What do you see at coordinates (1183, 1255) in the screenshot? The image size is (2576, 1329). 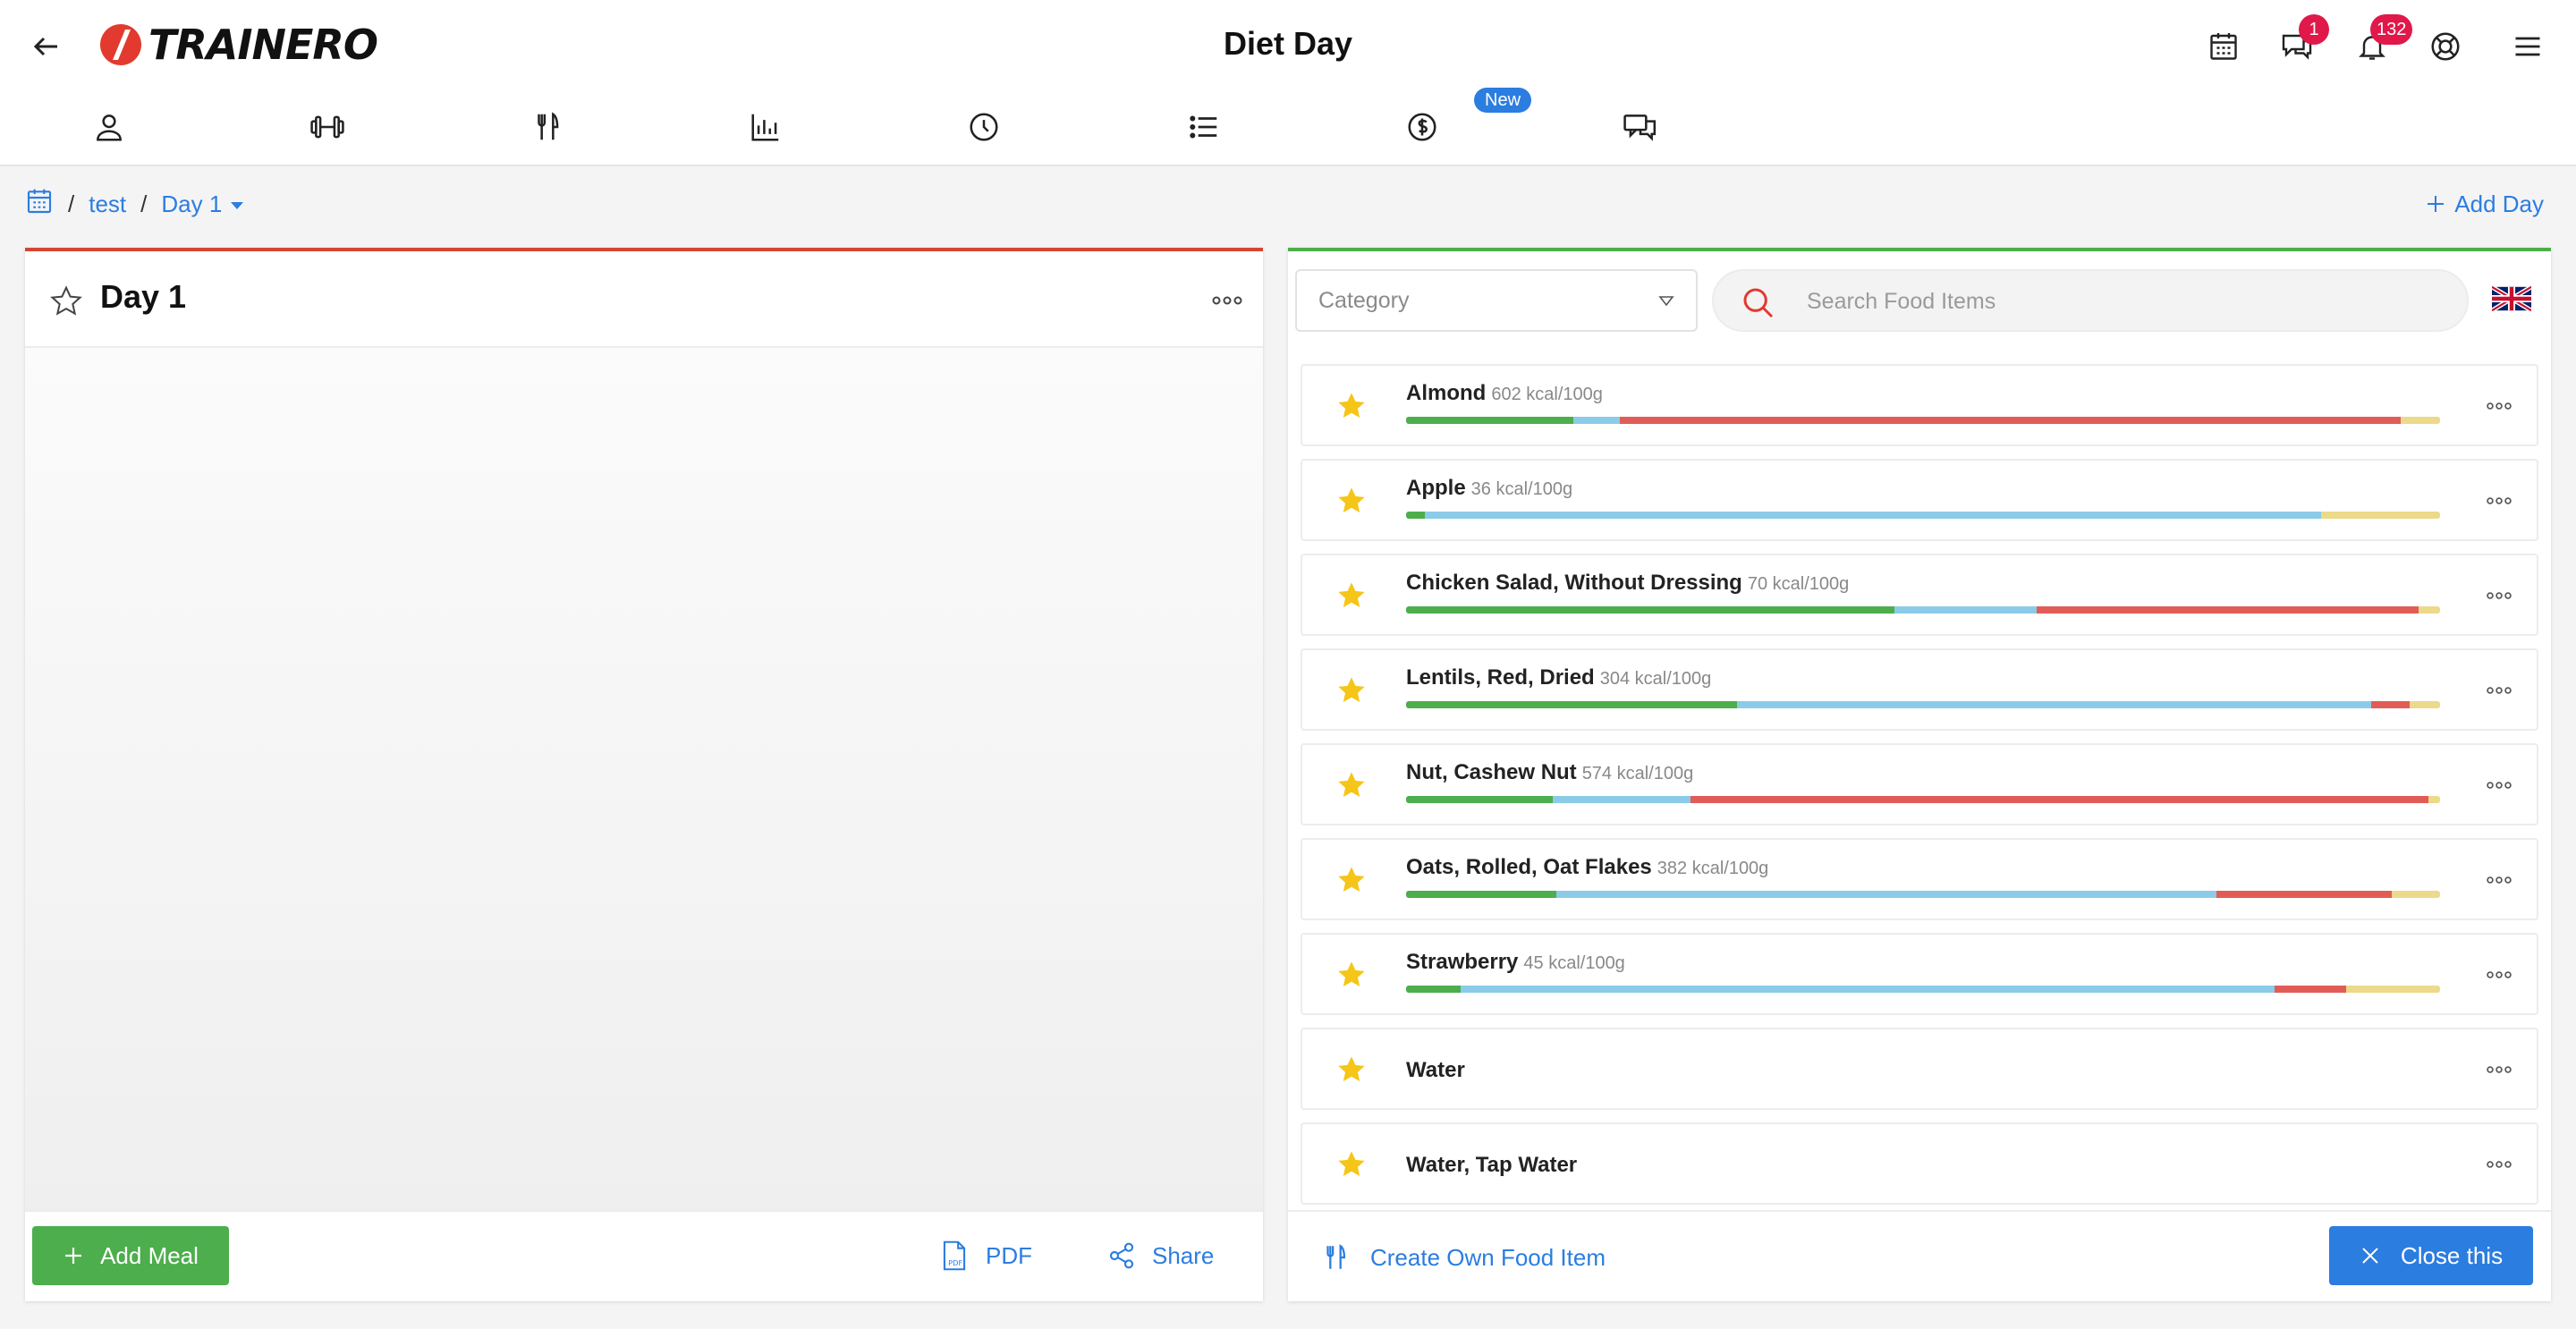 I see `share-label: Share` at bounding box center [1183, 1255].